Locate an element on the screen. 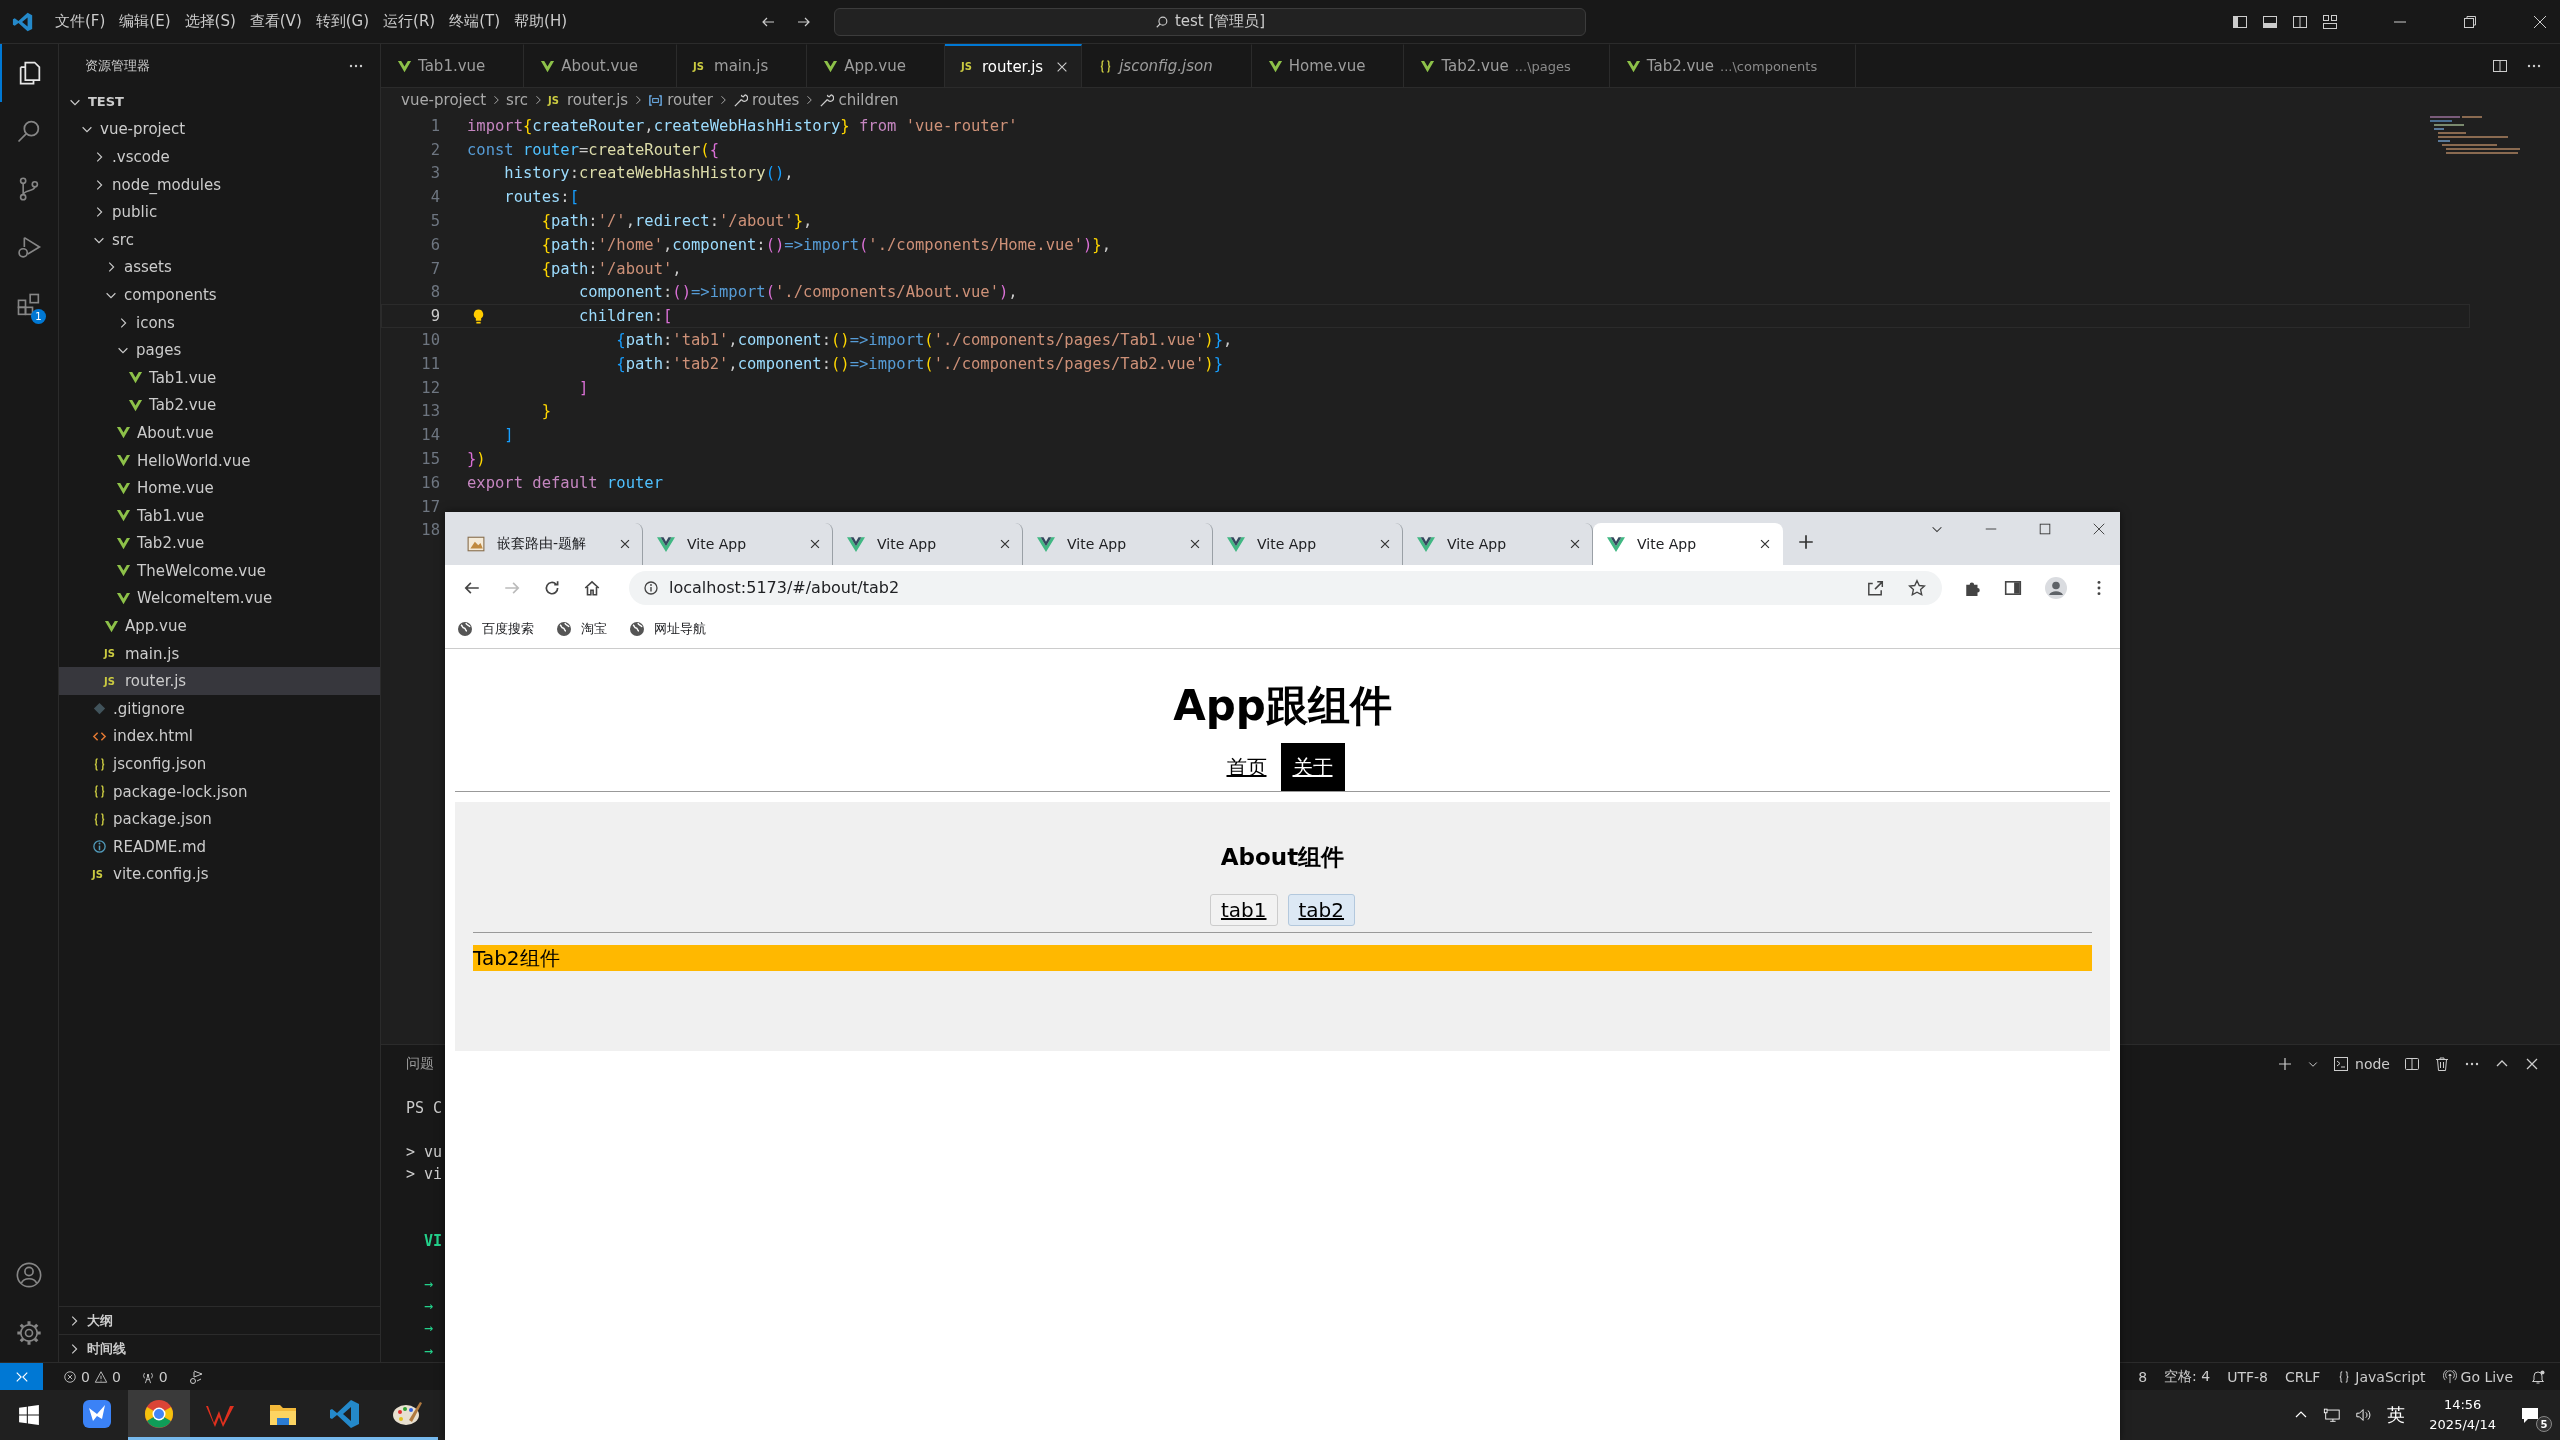 This screenshot has width=2560, height=1440. editor-tab: Tab2.vue ...\pages is located at coordinates (1507, 65).